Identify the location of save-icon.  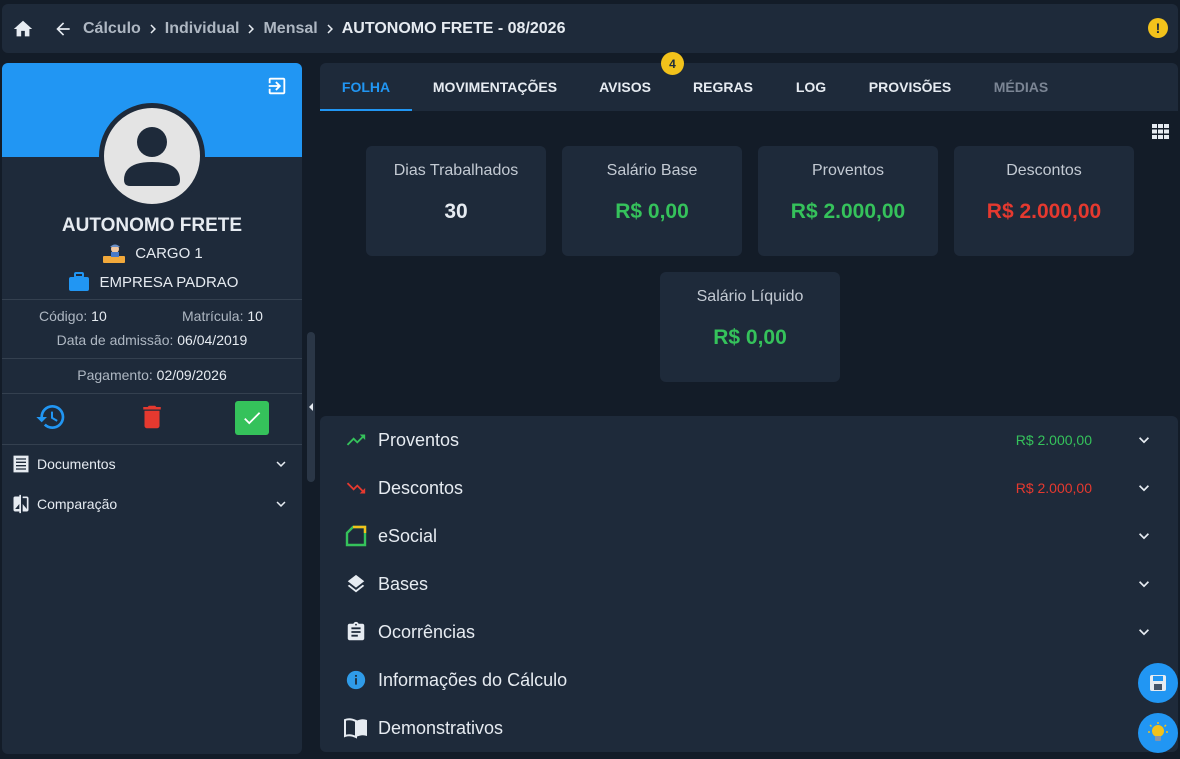
(1158, 683).